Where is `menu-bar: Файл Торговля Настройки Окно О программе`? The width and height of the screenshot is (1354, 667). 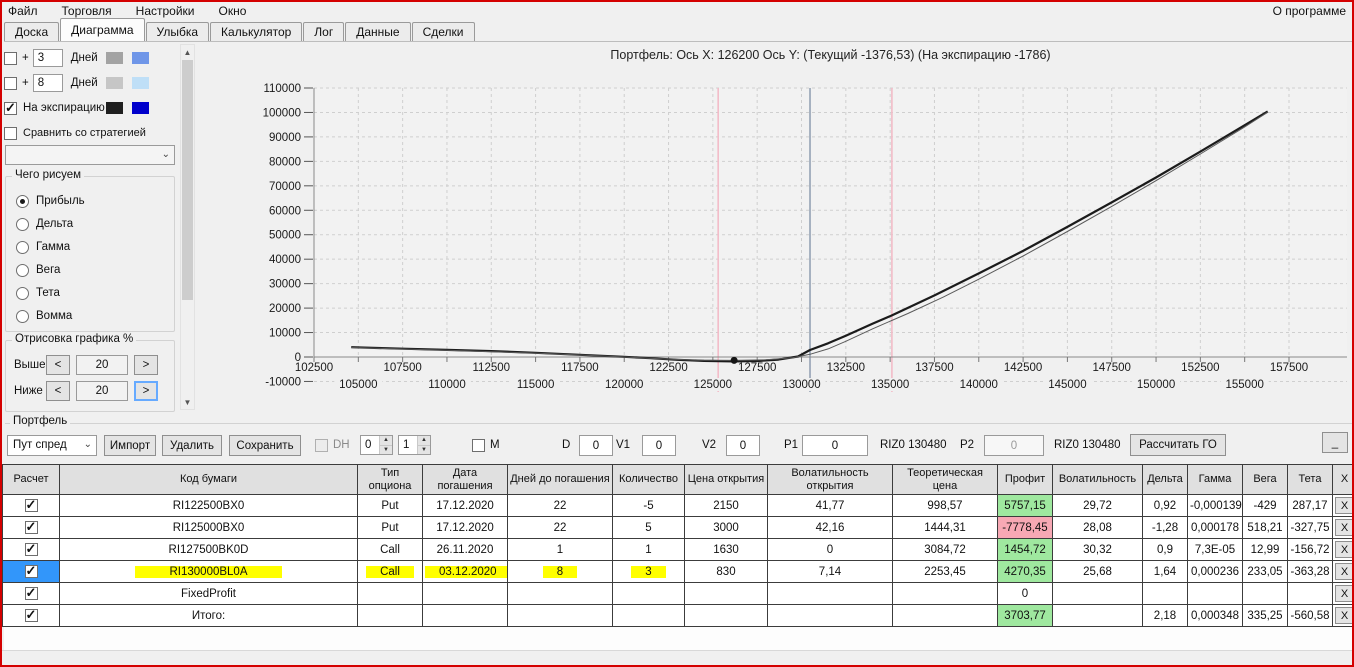 menu-bar: Файл Торговля Настройки Окно О программе is located at coordinates (677, 10).